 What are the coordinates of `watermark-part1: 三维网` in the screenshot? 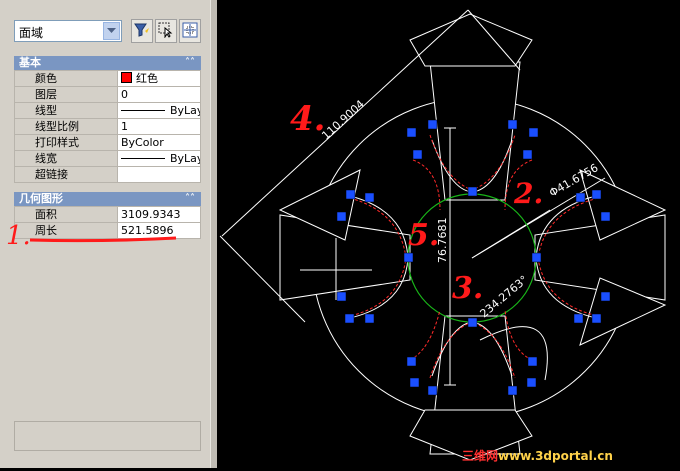 It's located at (480, 456).